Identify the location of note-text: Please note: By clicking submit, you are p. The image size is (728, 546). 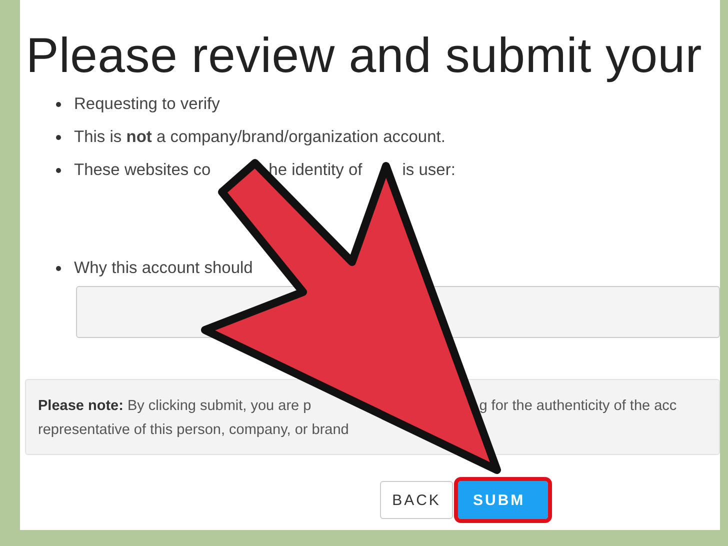
(175, 406).